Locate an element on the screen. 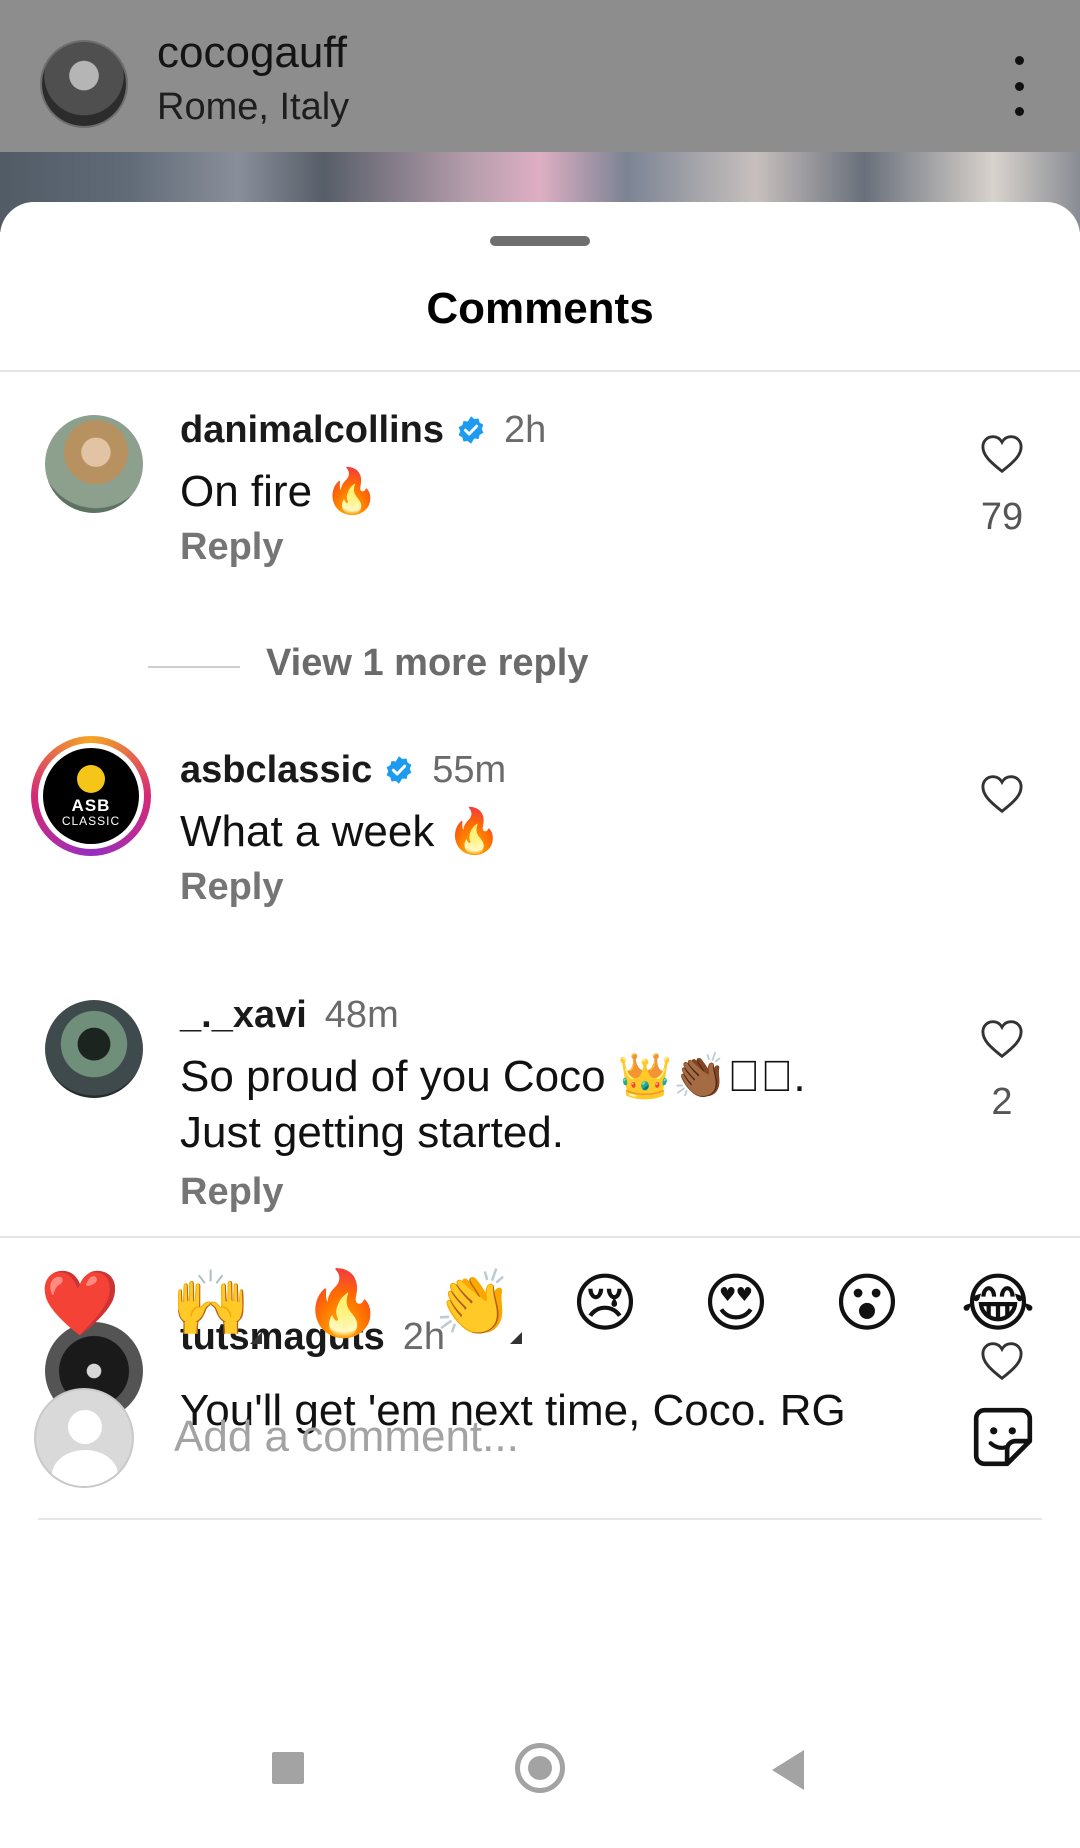 Image resolution: width=1080 pixels, height=1848 pixels. avatar-logo-subtext: CLASSIC is located at coordinates (91, 820).